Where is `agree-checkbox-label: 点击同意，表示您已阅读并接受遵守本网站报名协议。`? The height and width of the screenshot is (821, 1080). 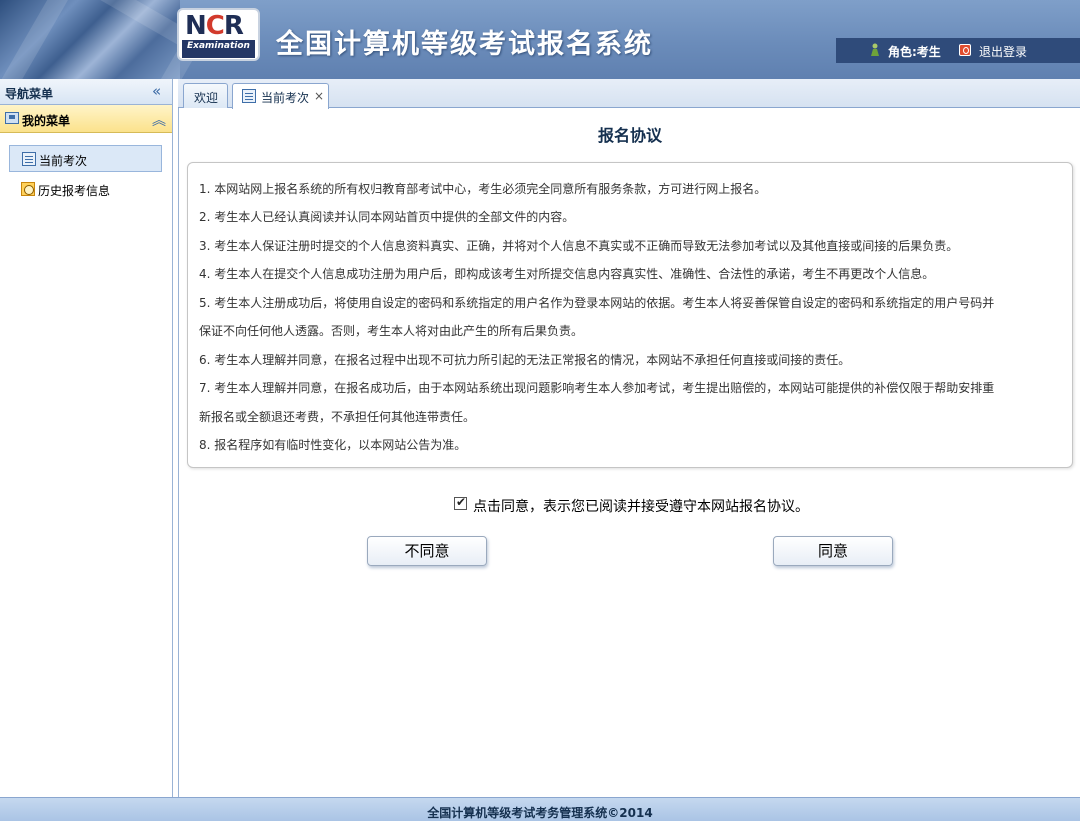 agree-checkbox-label: 点击同意，表示您已阅读并接受遵守本网站报名协议。 is located at coordinates (641, 506).